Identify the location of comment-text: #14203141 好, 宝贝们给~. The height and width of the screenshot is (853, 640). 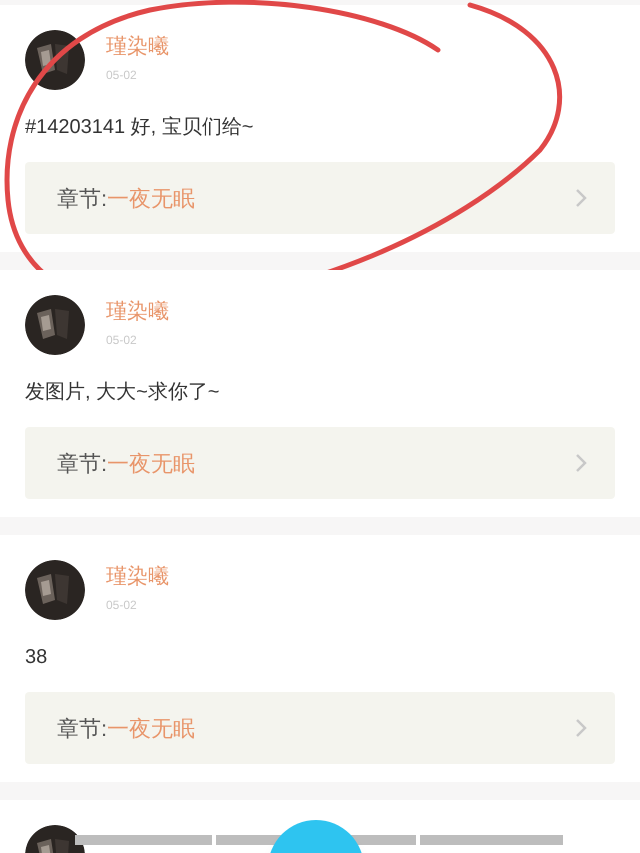
(139, 127).